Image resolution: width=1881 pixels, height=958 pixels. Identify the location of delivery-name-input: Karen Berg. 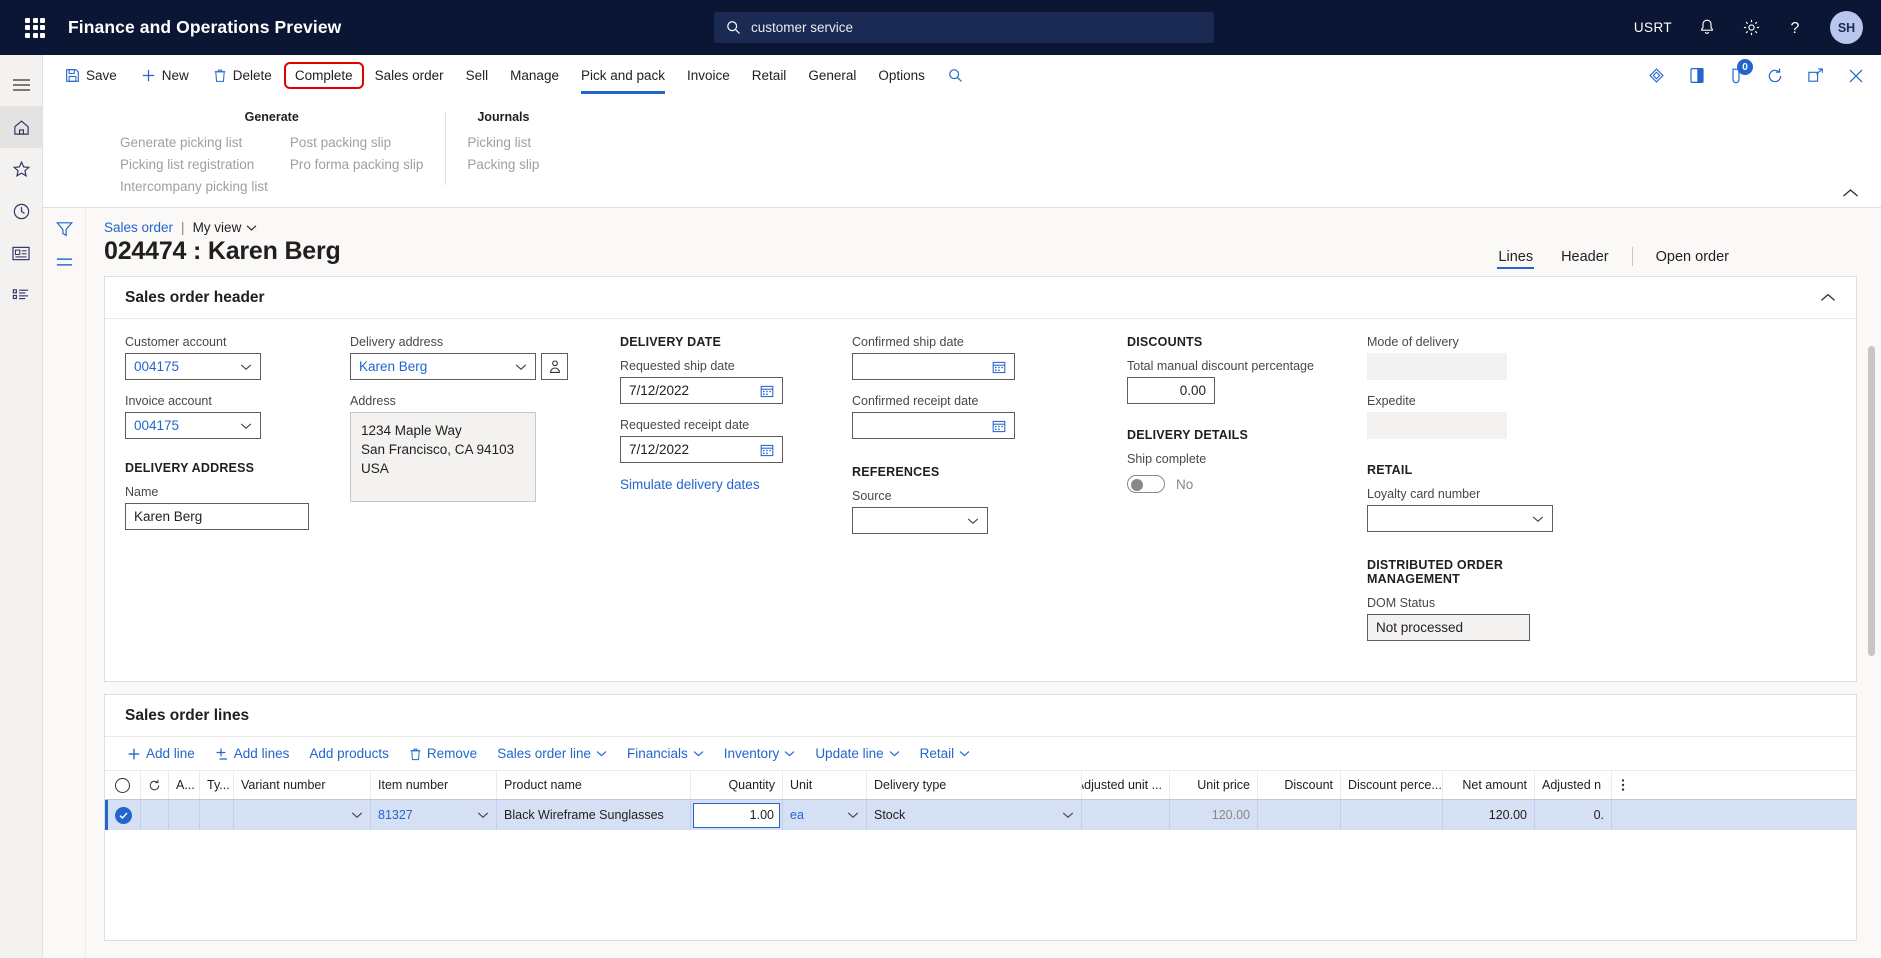
(217, 516).